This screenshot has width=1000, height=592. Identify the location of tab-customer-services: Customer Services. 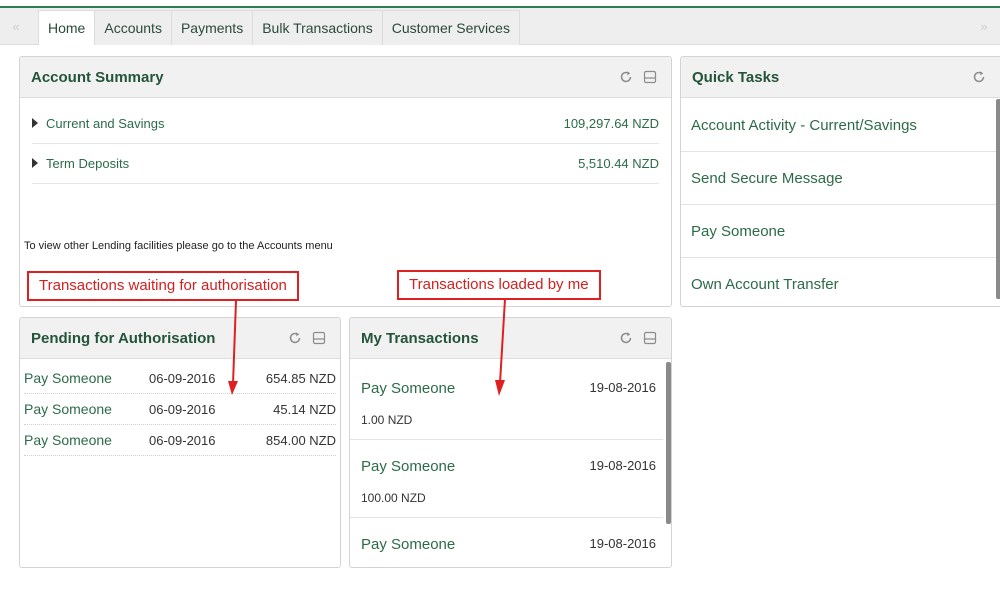
(450, 27).